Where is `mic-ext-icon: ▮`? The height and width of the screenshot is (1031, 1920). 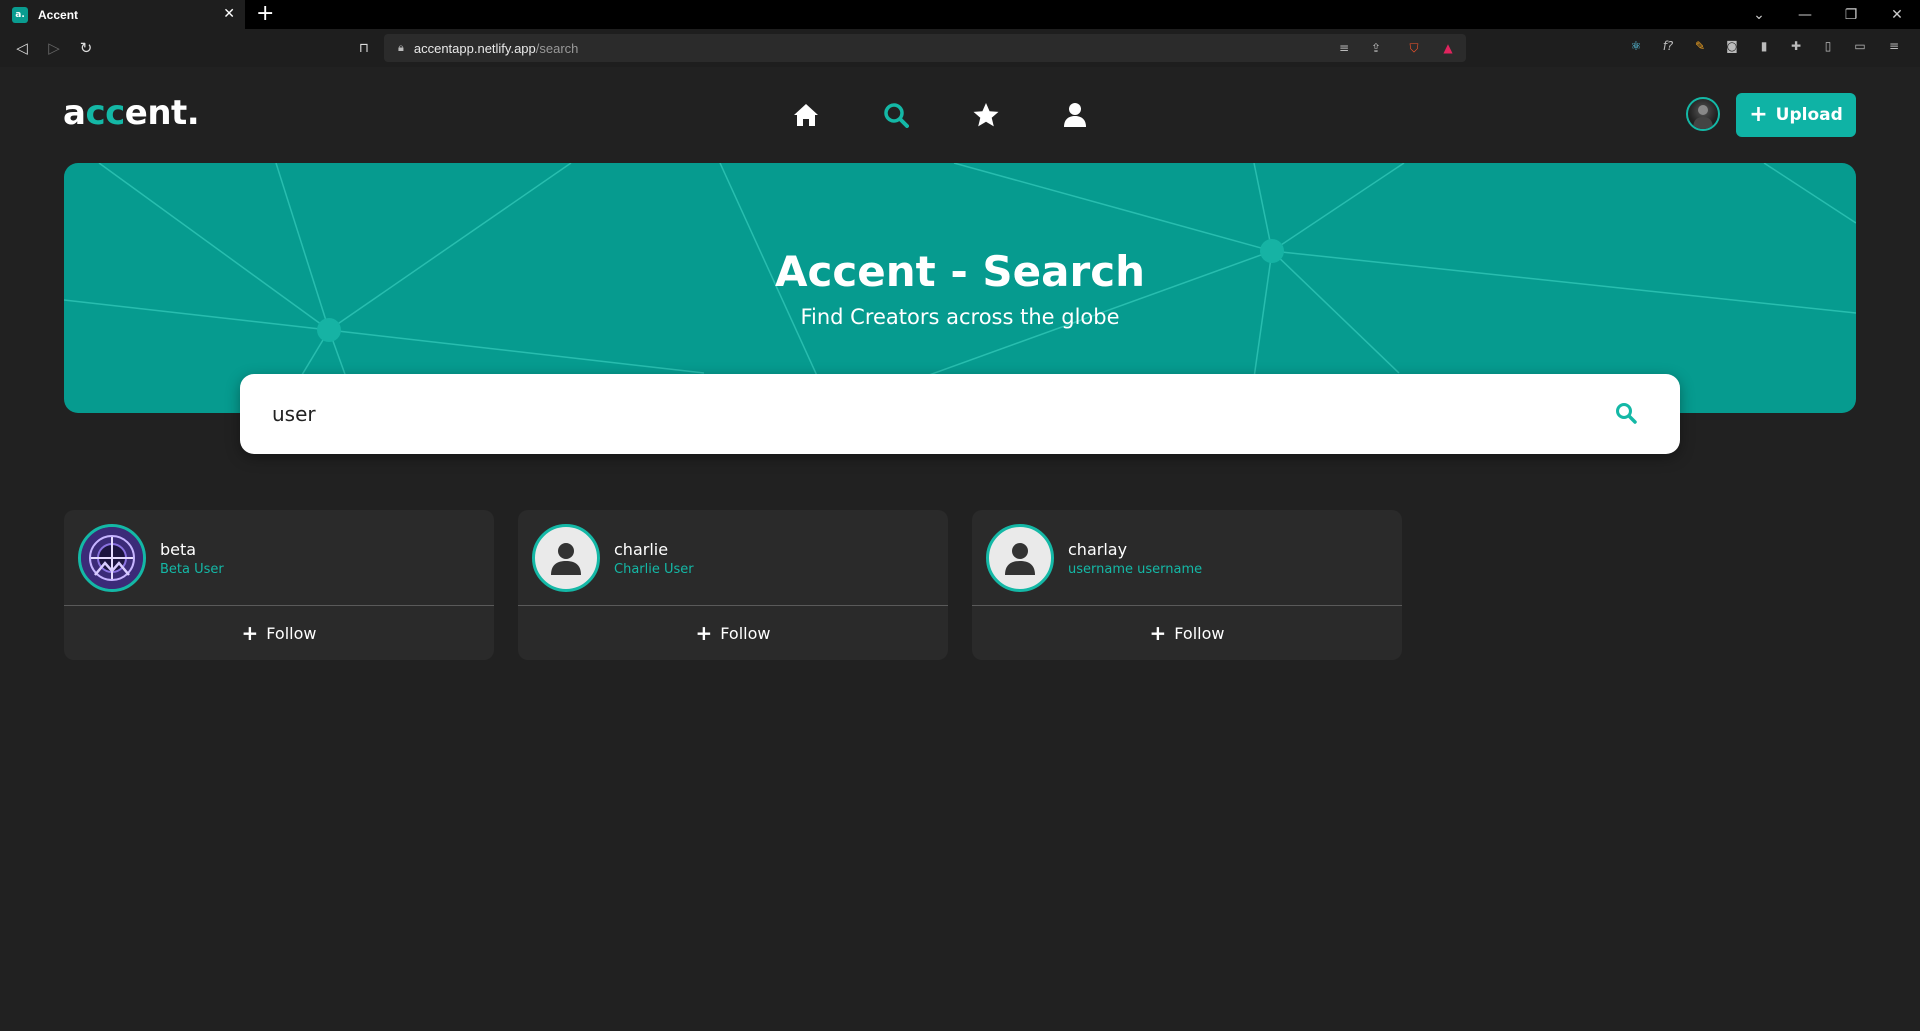 mic-ext-icon: ▮ is located at coordinates (1764, 46).